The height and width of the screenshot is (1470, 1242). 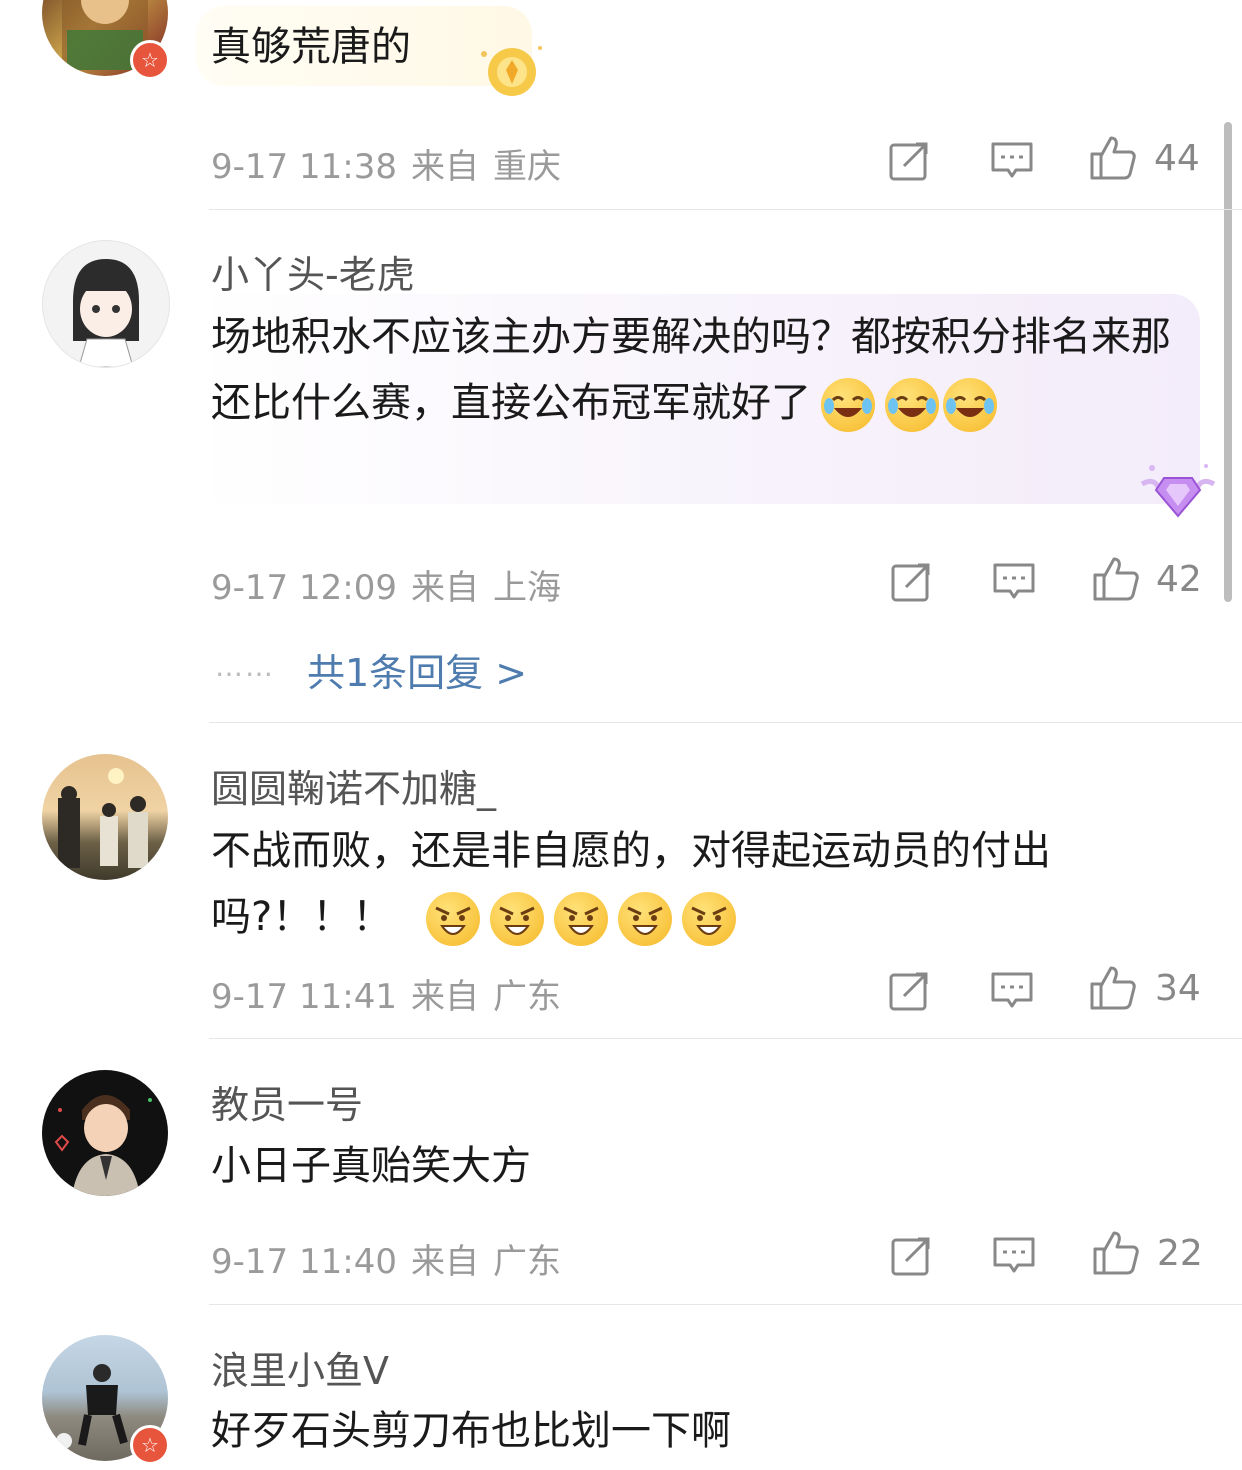 What do you see at coordinates (371, 1166) in the screenshot?
I see `comment-text: 小日子真贻笑大方` at bounding box center [371, 1166].